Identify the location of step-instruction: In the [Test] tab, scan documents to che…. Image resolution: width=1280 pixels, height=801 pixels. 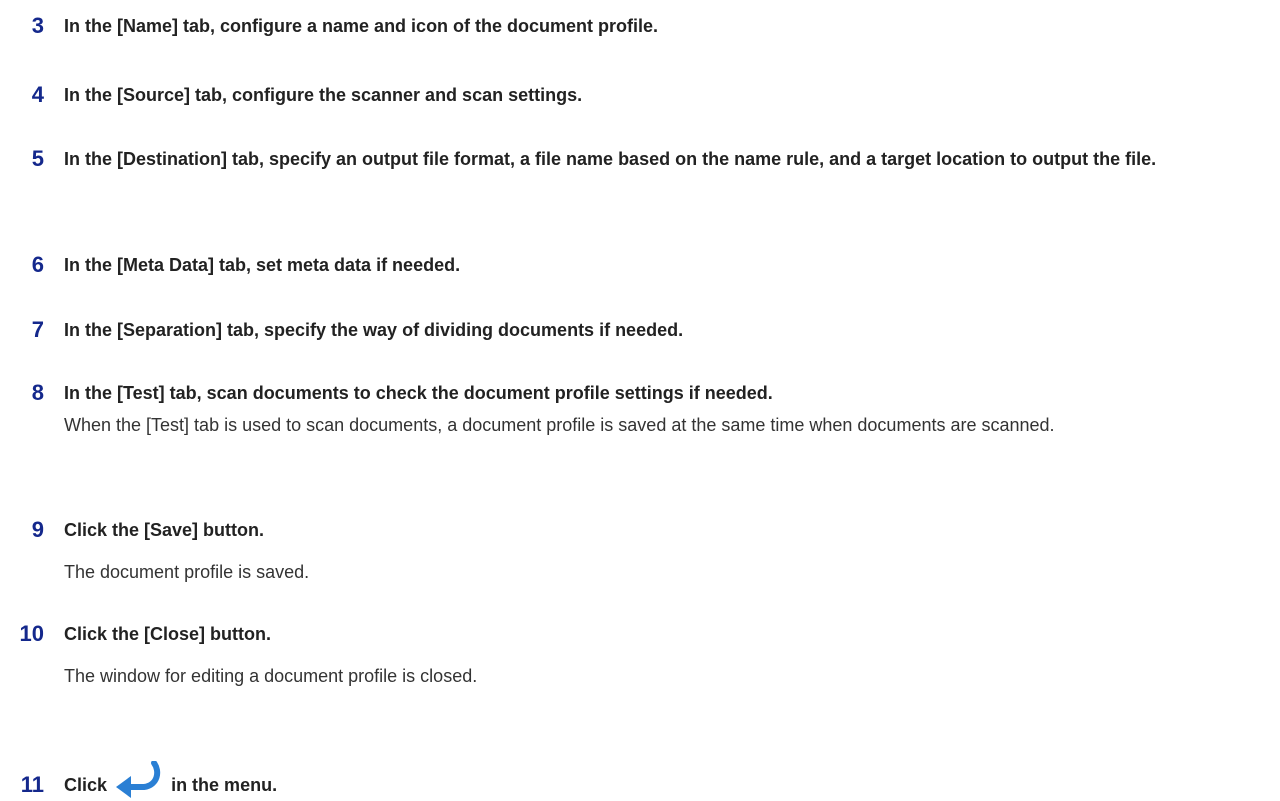
(418, 393).